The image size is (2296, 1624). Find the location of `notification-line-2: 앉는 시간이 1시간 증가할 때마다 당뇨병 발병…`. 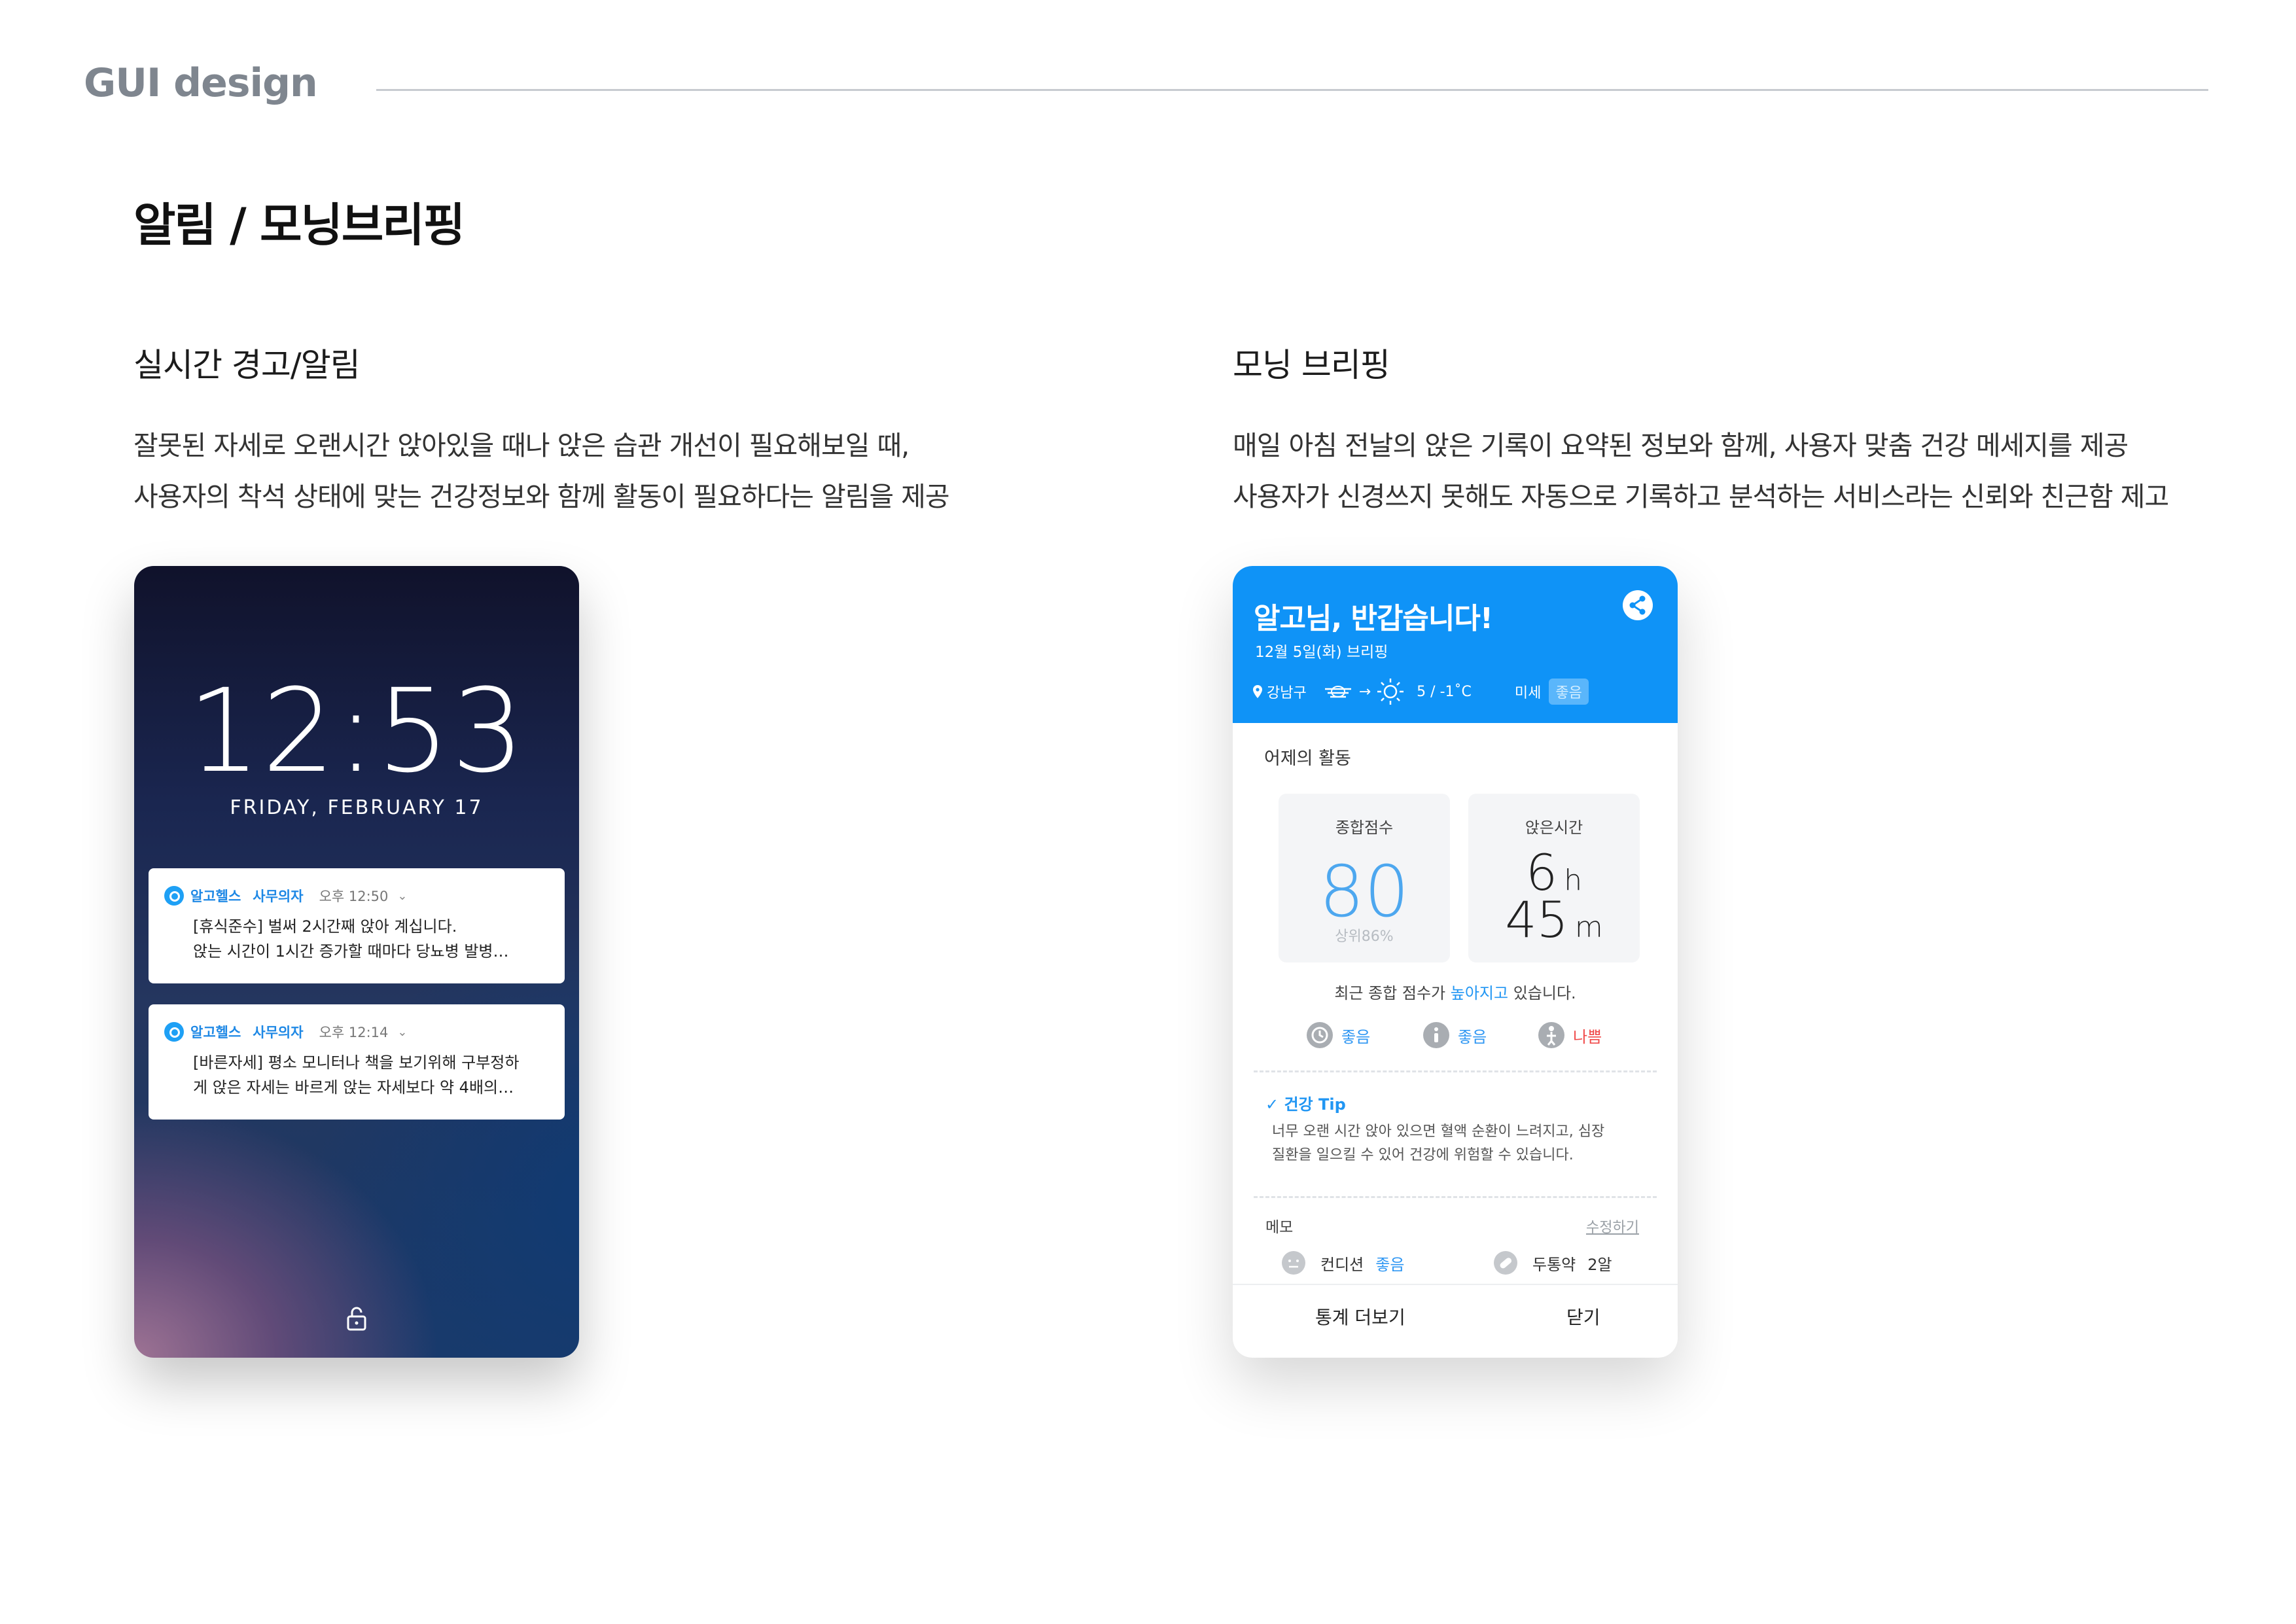

notification-line-2: 앉는 시간이 1시간 증가할 때마다 당뇨병 발병… is located at coordinates (351, 951).